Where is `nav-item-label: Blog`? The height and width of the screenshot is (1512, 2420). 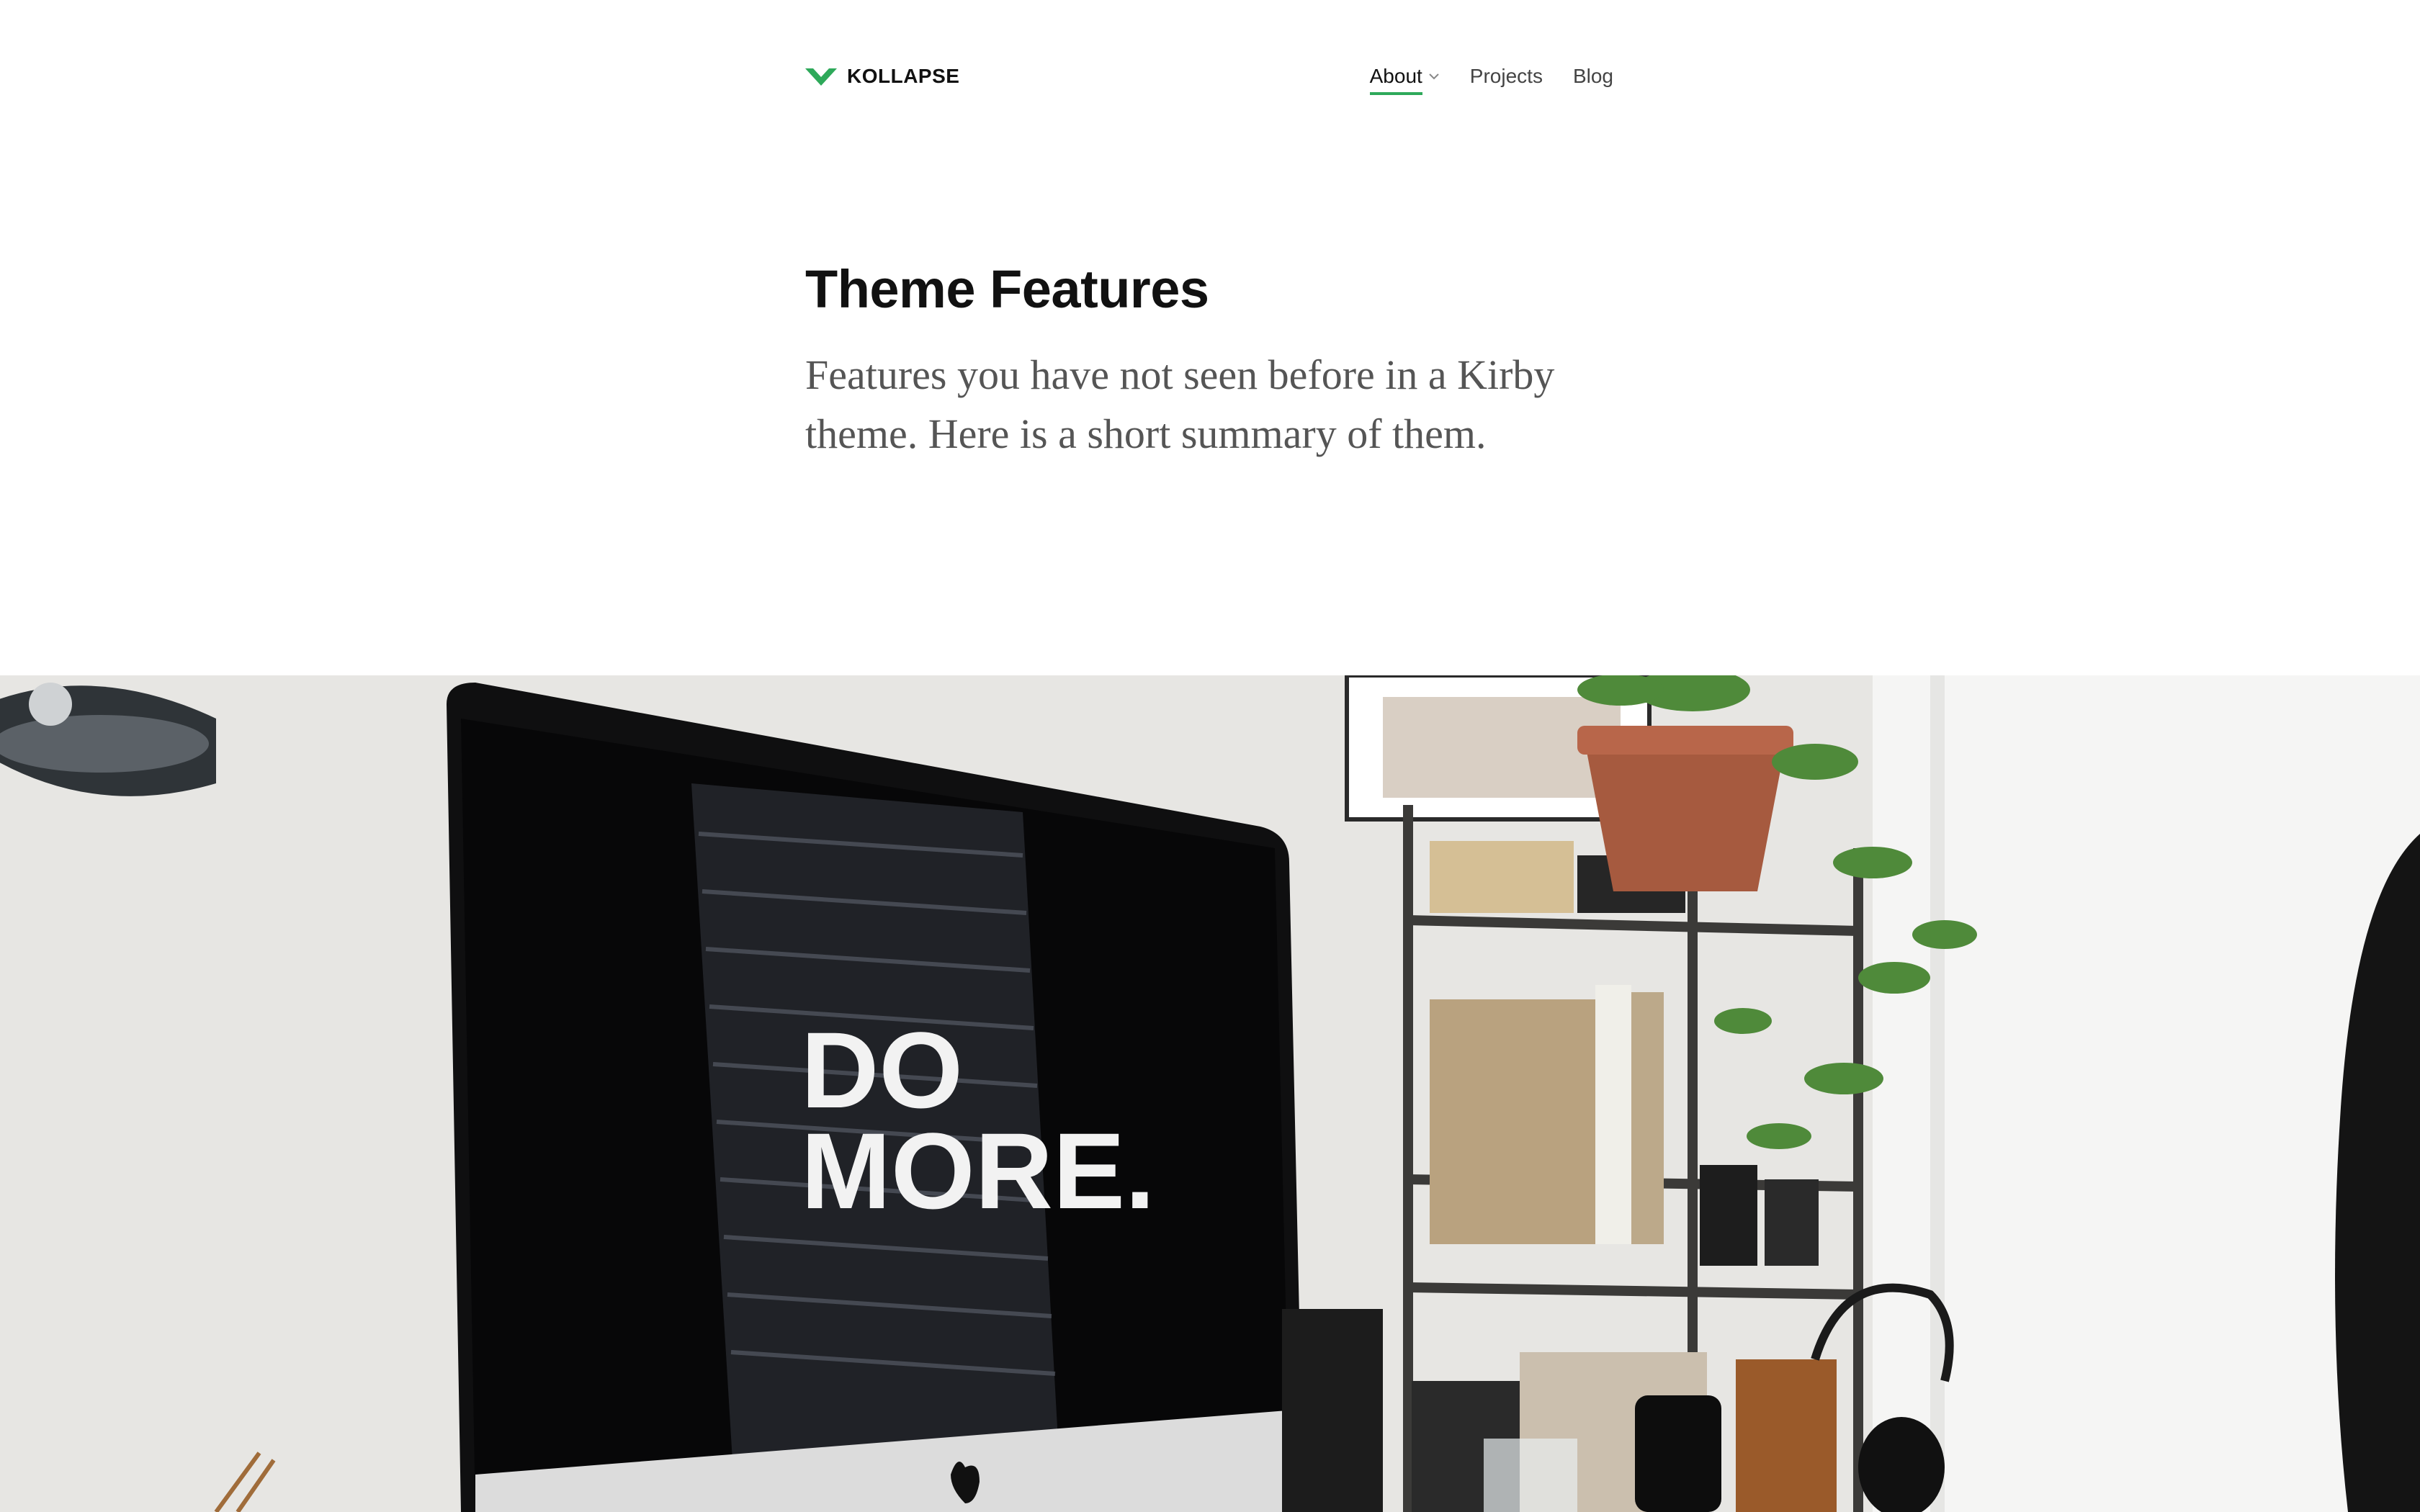
nav-item-label: Blog is located at coordinates (1592, 76).